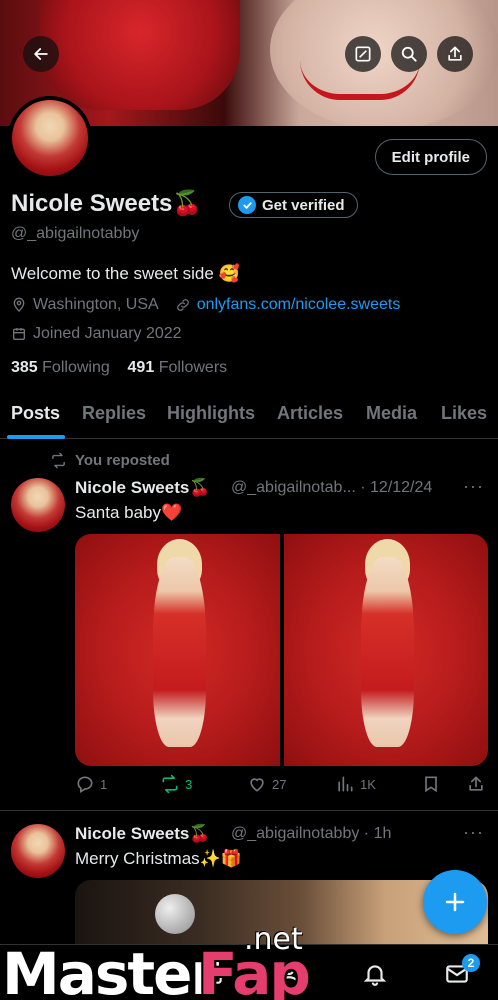  I want to click on tab-posts: Posts, so click(35, 413).